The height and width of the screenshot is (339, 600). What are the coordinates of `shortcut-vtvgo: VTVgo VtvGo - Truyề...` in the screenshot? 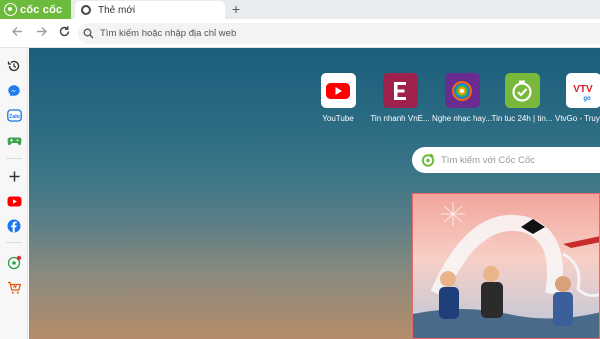 It's located at (574, 98).